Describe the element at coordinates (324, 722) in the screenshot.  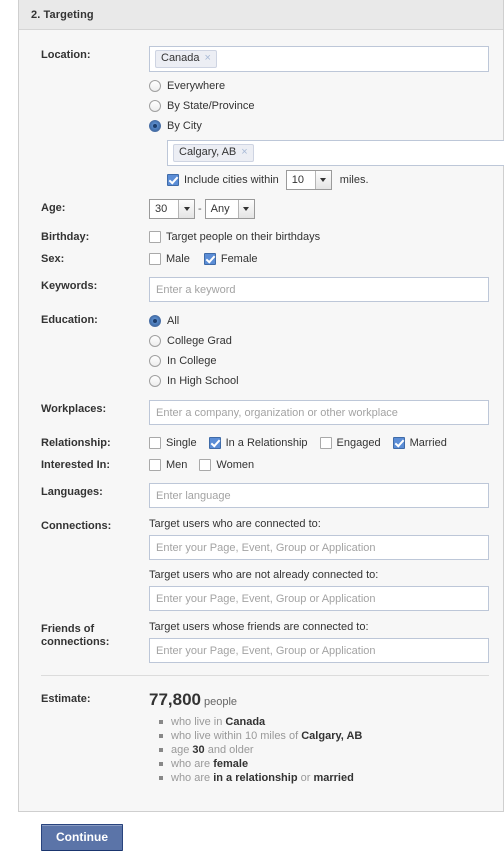
I see `list-item: who live in Canada` at that location.